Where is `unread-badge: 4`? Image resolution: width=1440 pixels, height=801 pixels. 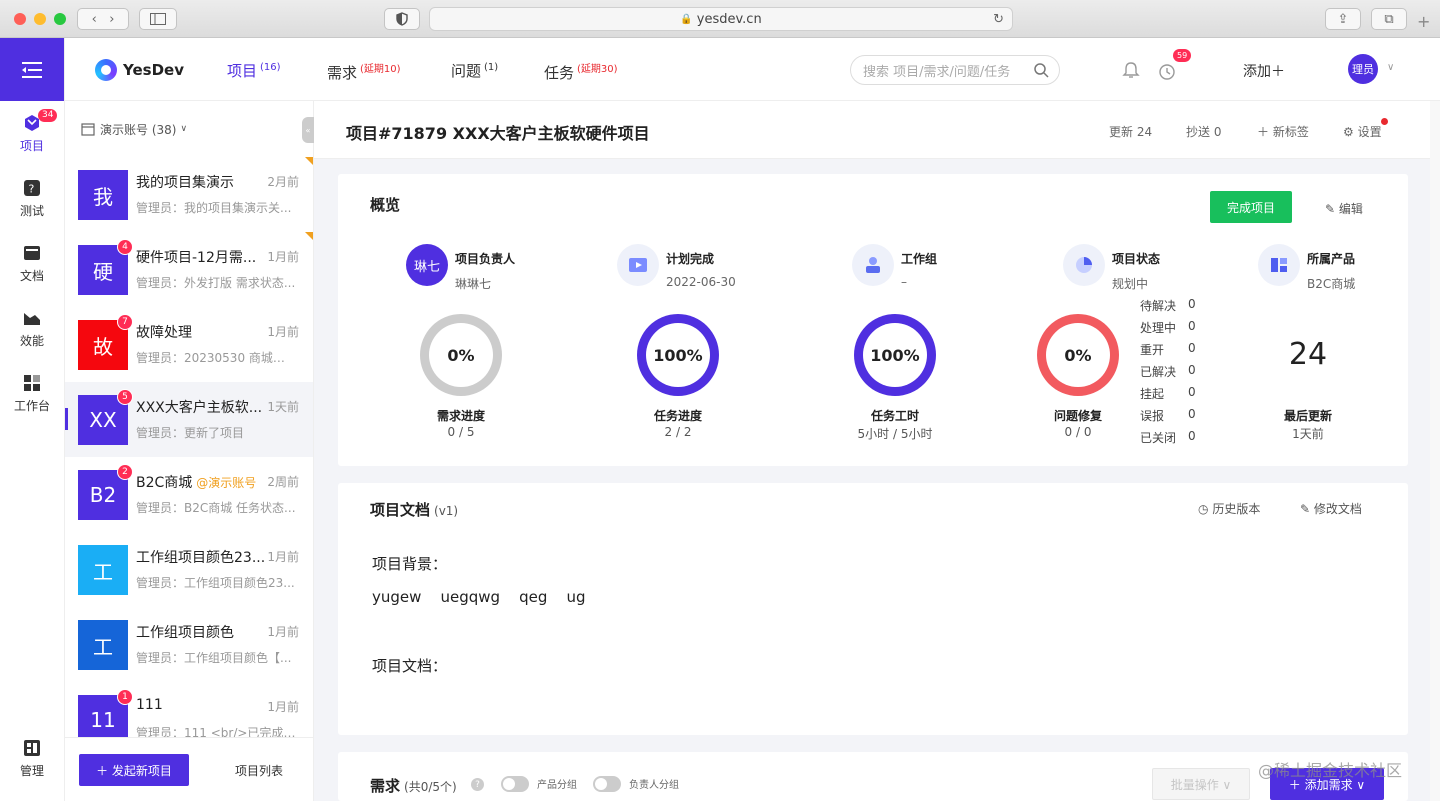
unread-badge: 4 is located at coordinates (125, 247).